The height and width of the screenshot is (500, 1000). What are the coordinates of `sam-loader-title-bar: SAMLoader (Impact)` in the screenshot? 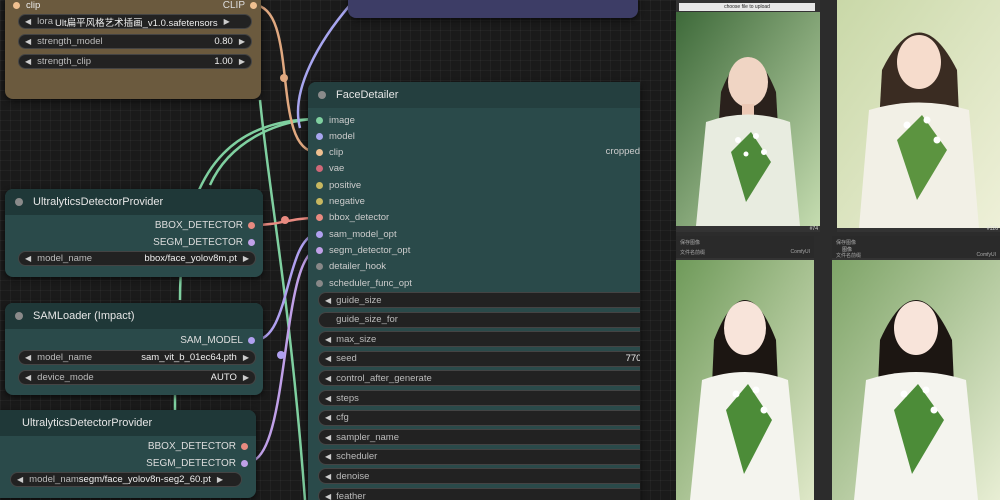 It's located at (134, 316).